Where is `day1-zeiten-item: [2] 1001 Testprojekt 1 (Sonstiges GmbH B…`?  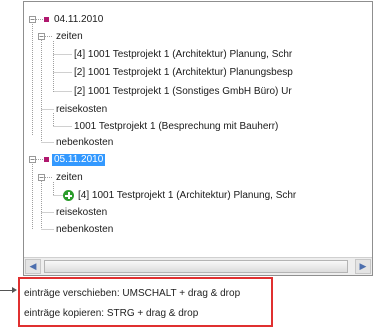
day1-zeiten-item: [2] 1001 Testprojekt 1 (Sonstiges GmbH B… is located at coordinates (183, 92).